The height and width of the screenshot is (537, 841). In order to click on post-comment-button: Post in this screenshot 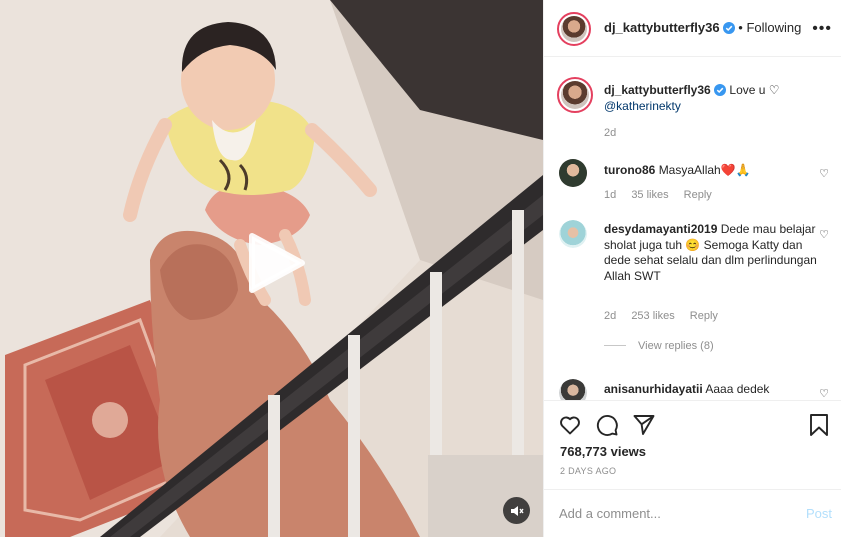, I will do `click(819, 513)`.